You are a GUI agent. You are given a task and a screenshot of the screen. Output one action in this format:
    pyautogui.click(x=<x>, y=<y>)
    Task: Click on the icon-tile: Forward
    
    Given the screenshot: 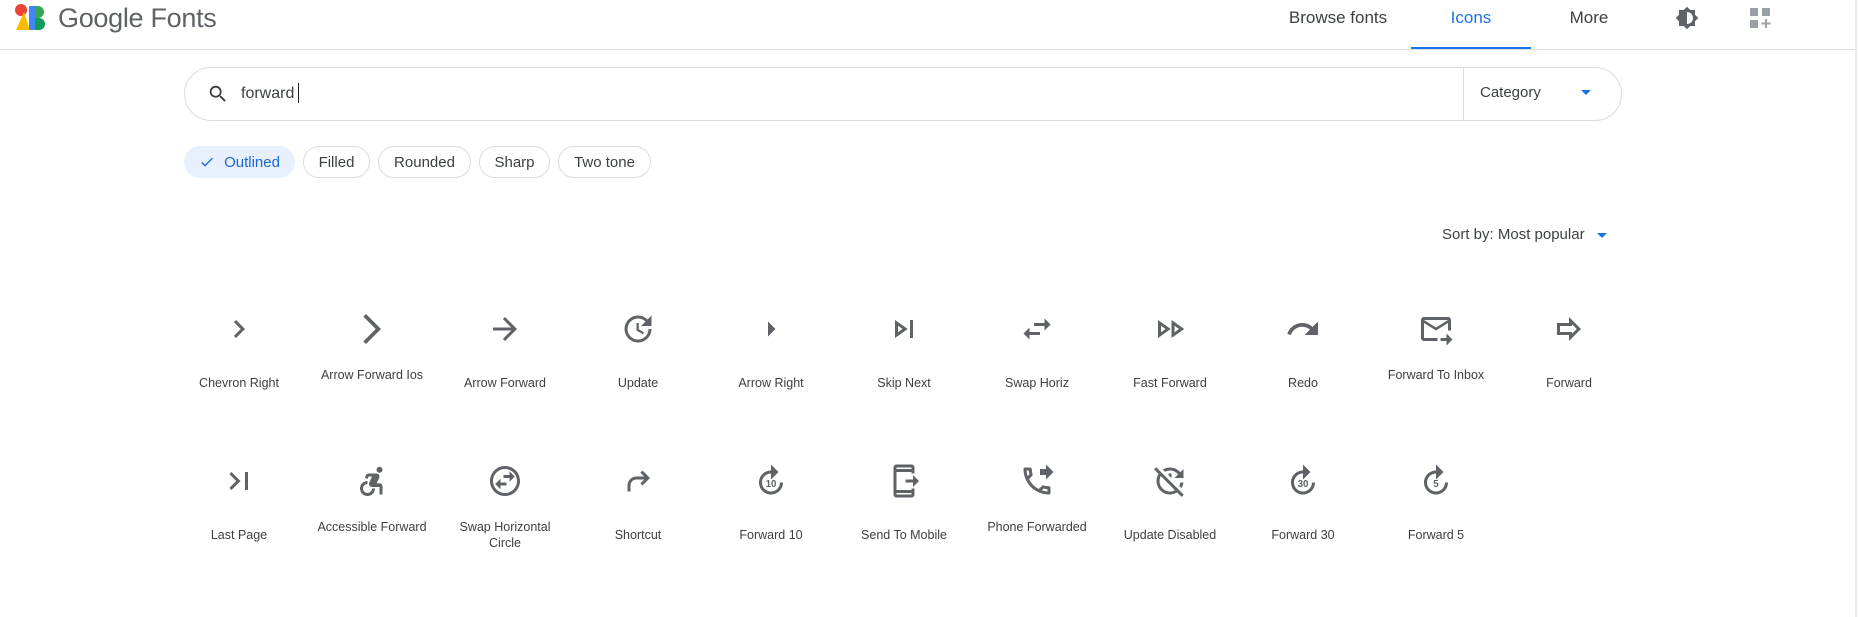 What is the action you would take?
    pyautogui.click(x=1569, y=376)
    